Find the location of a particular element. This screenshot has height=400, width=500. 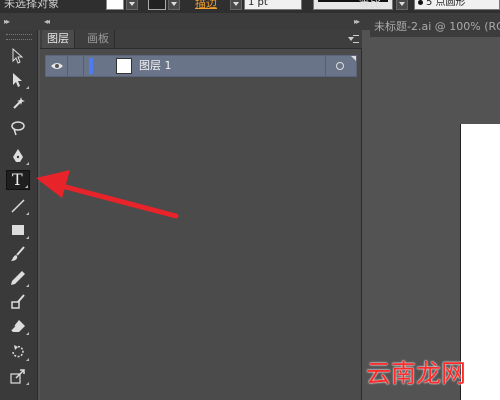

annotation-arrow is located at coordinates (107, 194).